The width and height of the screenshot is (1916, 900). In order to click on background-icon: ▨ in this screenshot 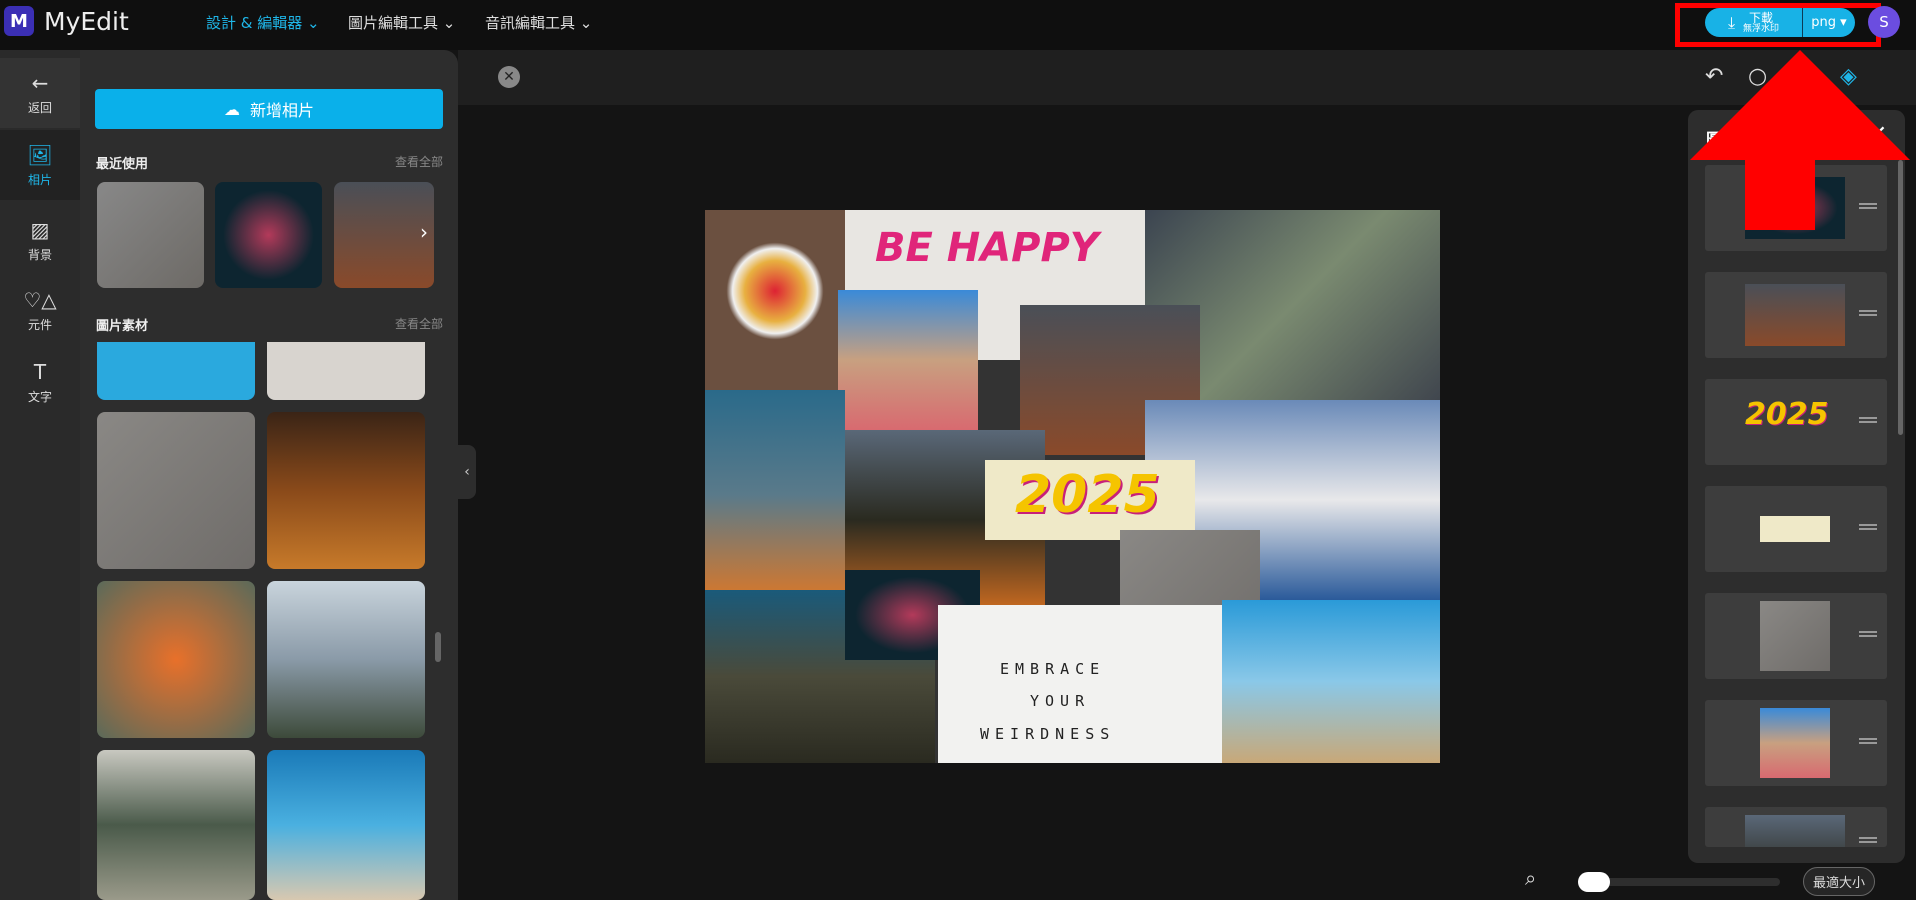, I will do `click(40, 229)`.